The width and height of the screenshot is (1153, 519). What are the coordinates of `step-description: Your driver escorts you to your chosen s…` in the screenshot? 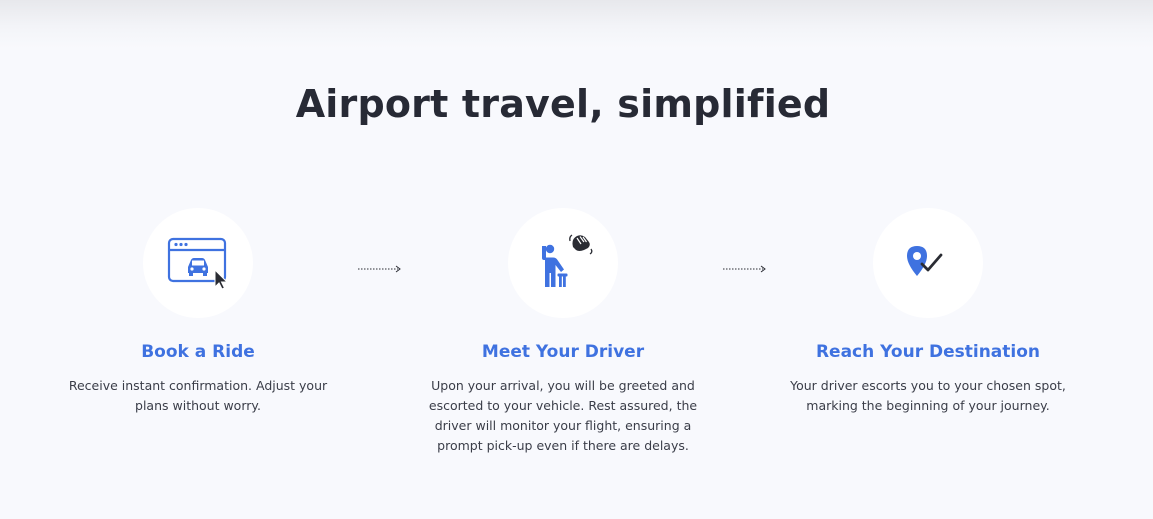 It's located at (928, 395).